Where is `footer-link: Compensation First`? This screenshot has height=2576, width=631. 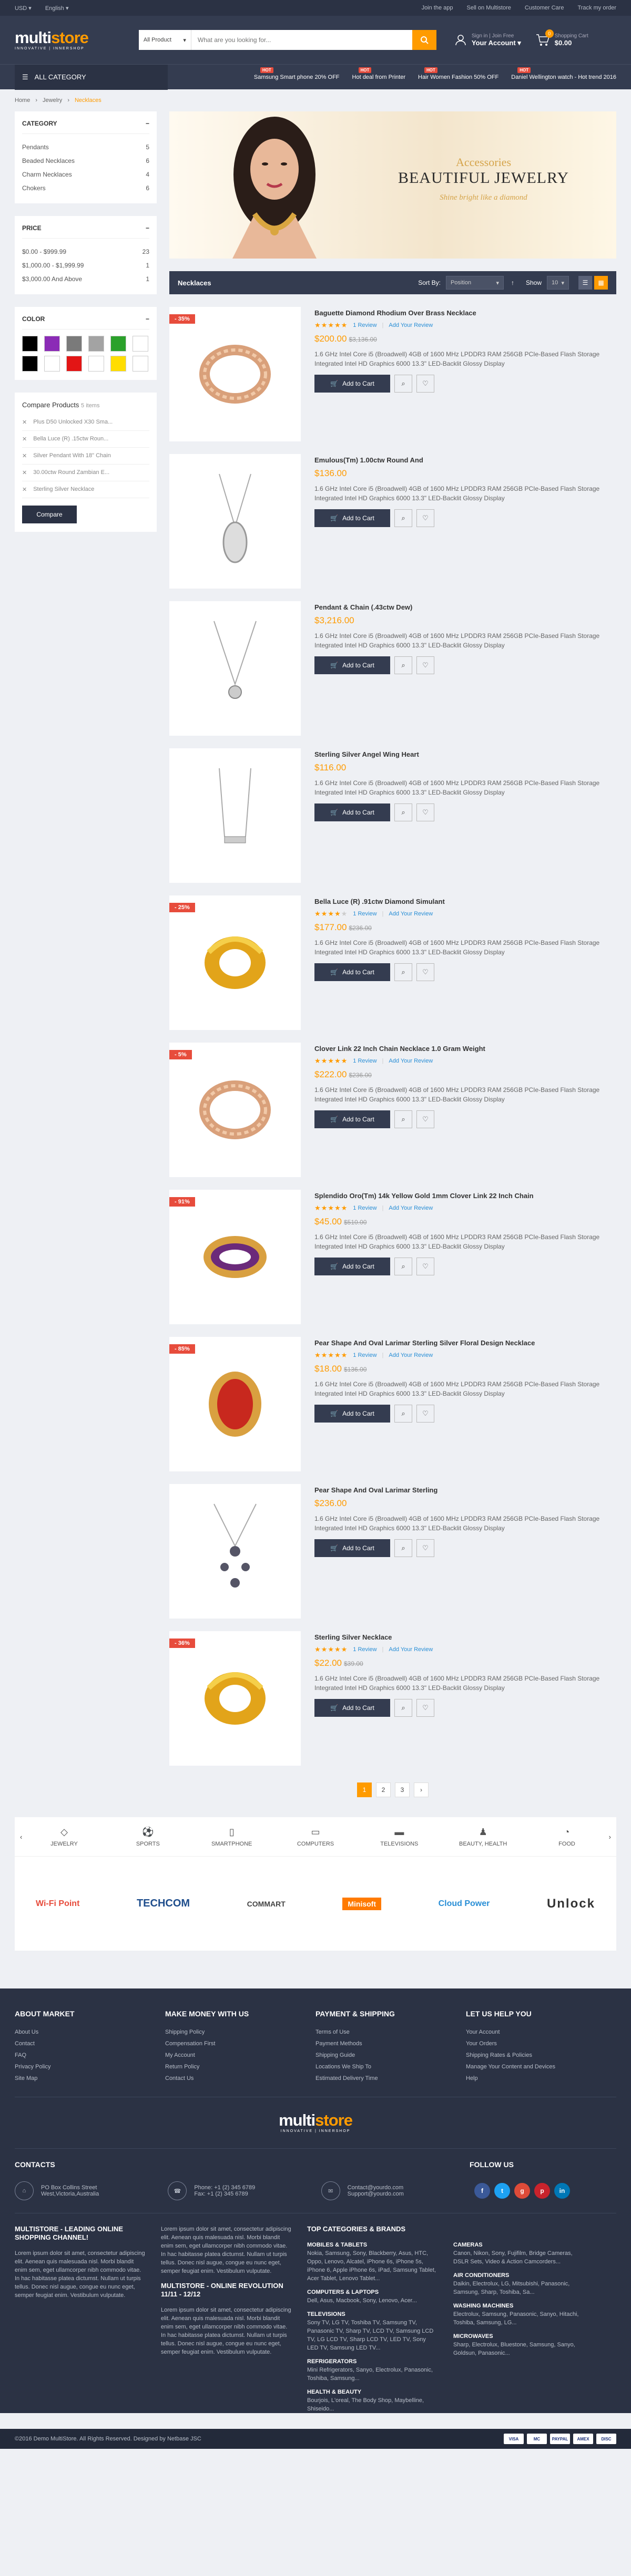 footer-link: Compensation First is located at coordinates (240, 2043).